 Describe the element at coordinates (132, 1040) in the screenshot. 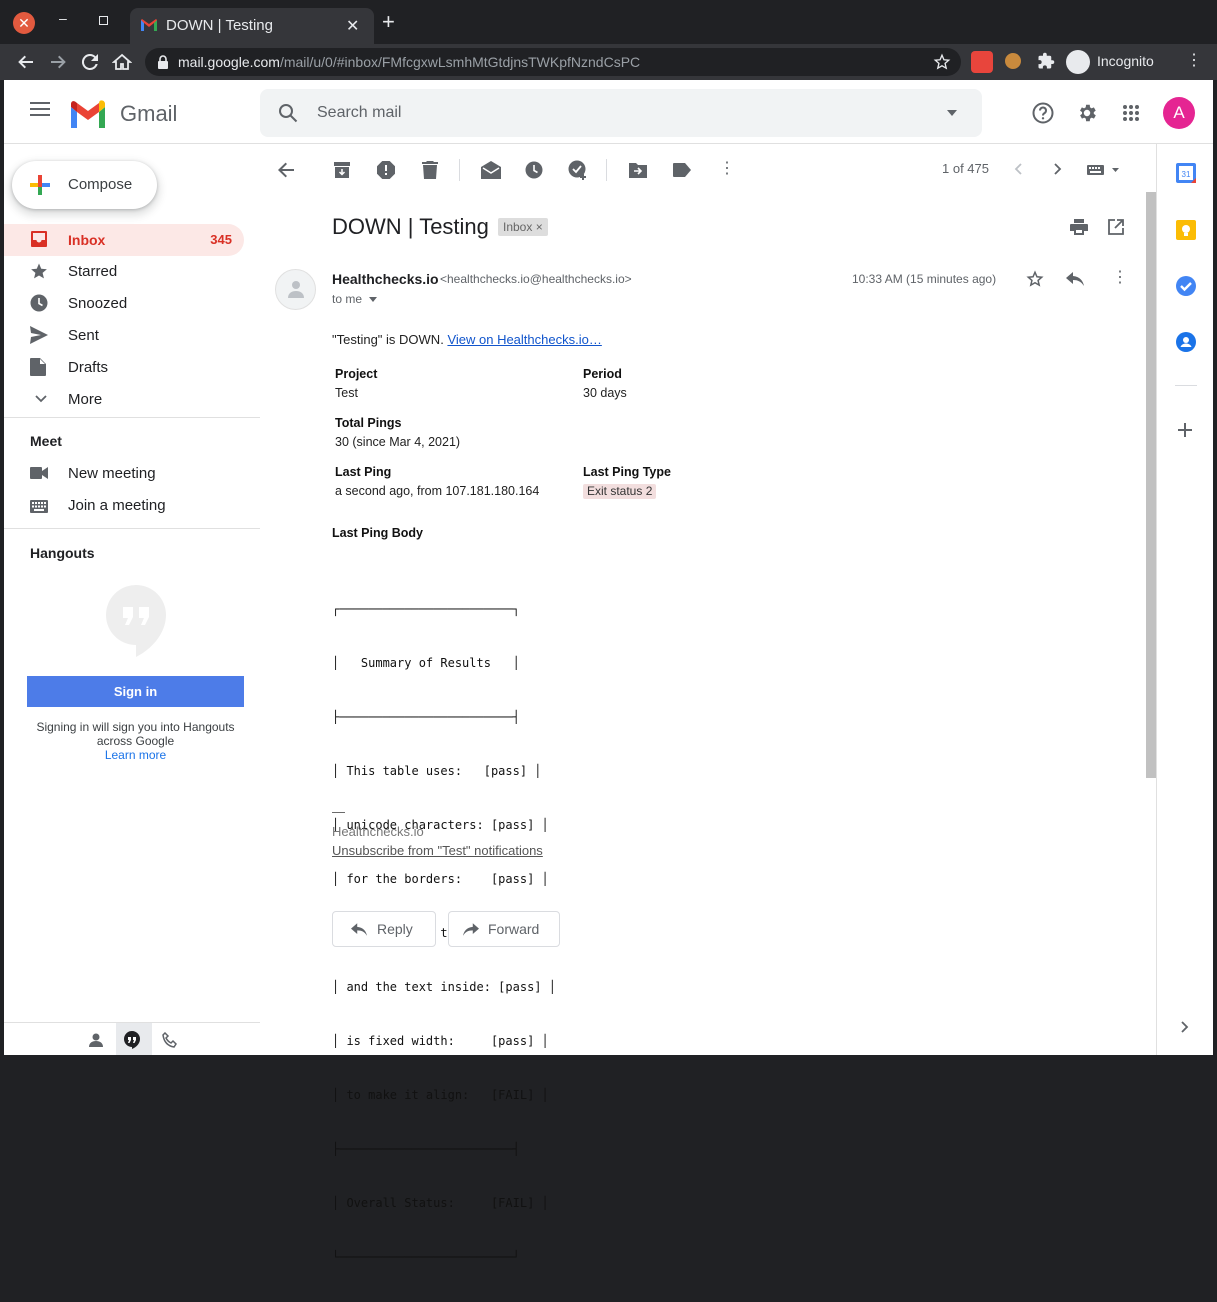

I see `hangouts-quote-icon` at that location.